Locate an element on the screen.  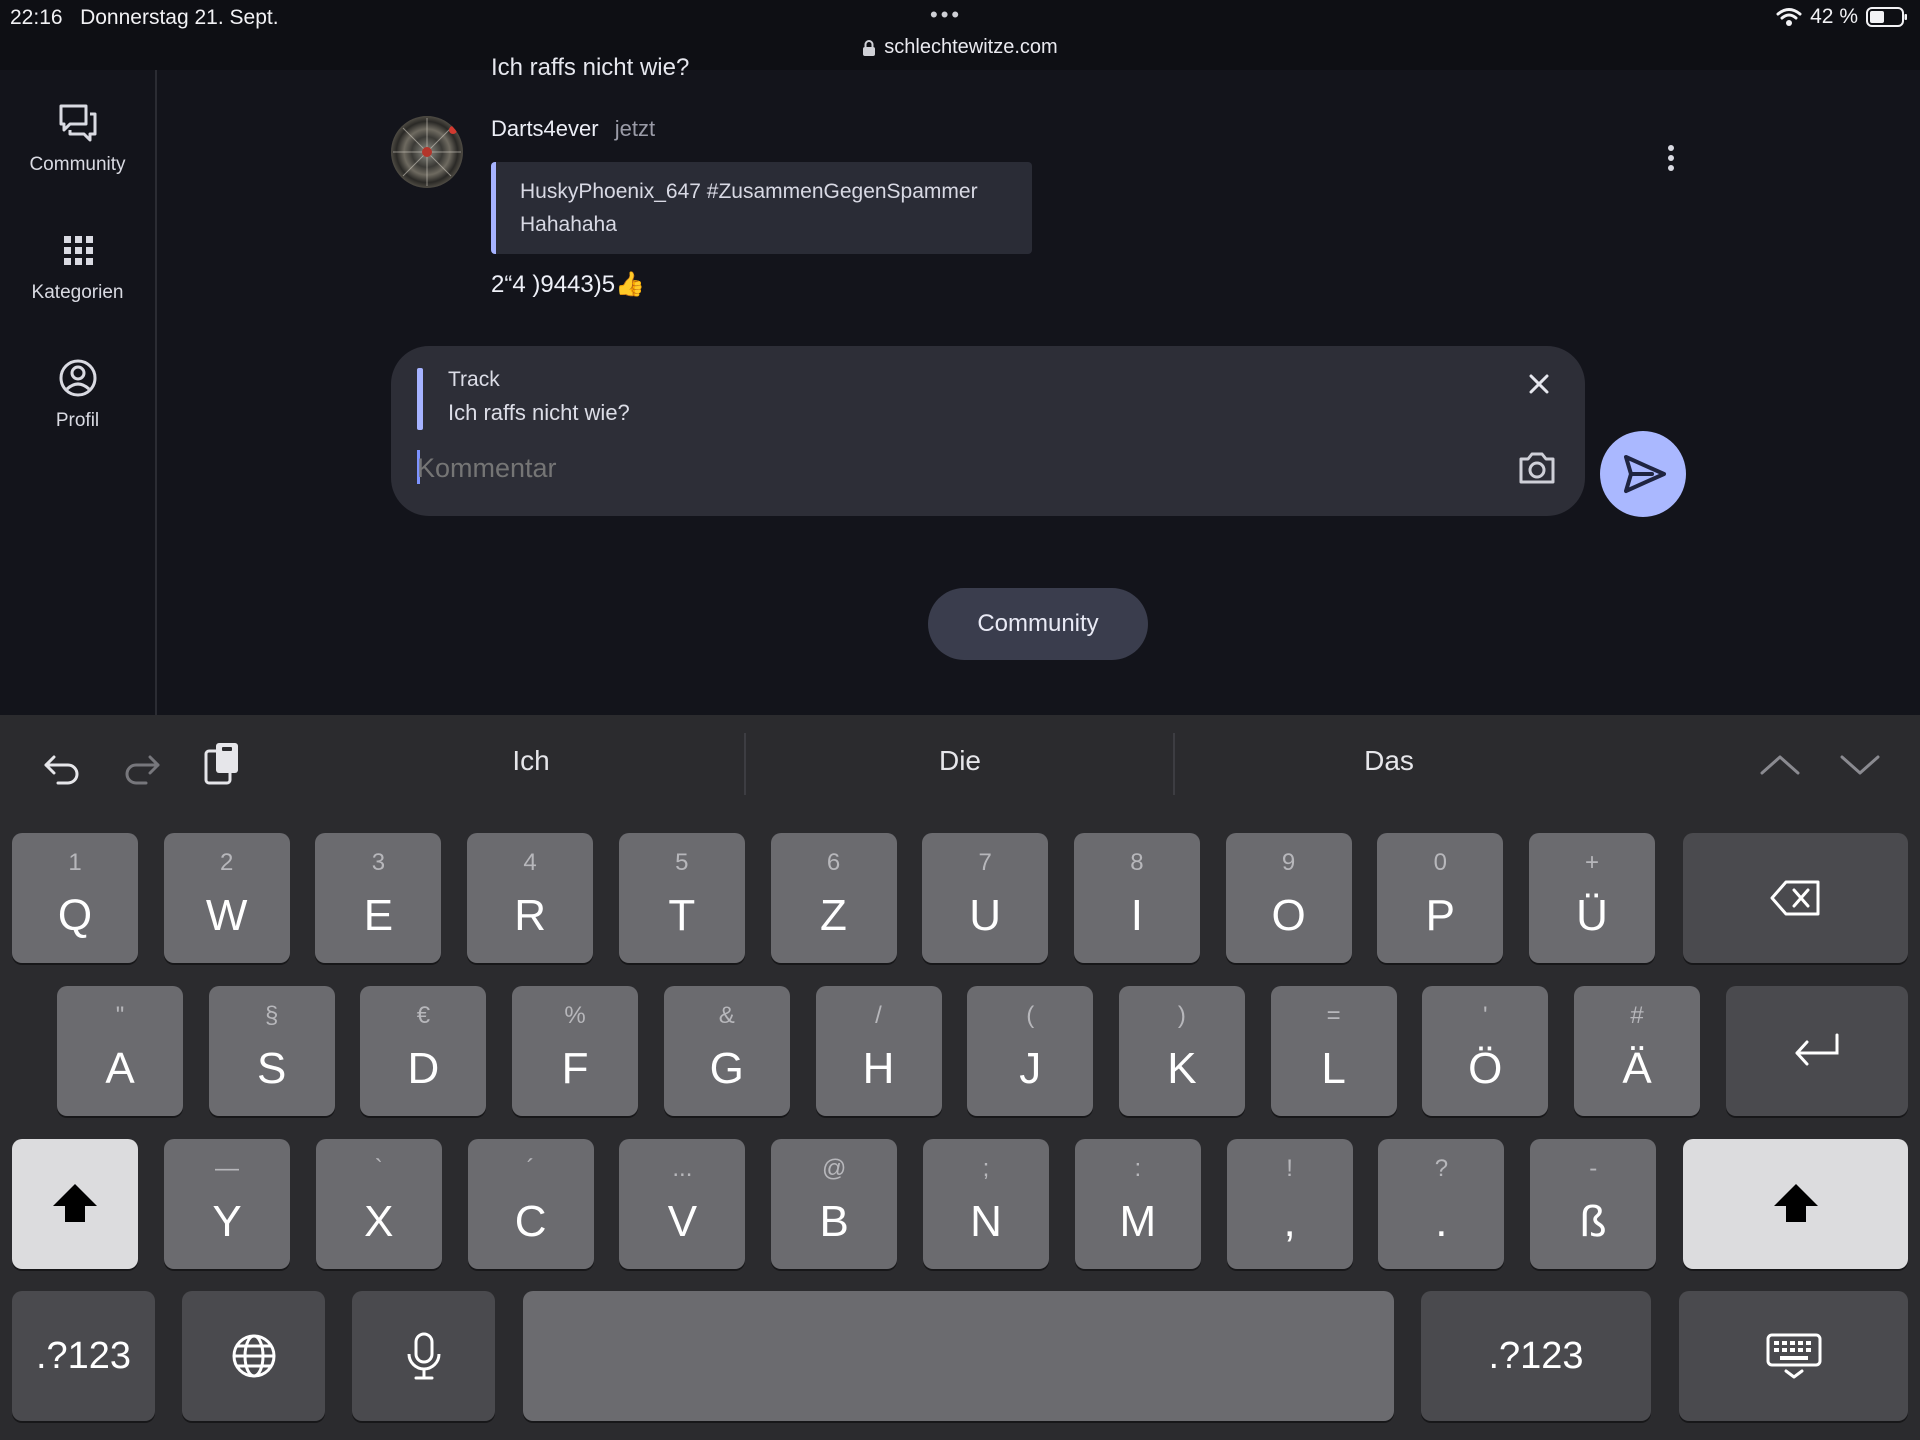
key-primary-label: H is located at coordinates (878, 1068).